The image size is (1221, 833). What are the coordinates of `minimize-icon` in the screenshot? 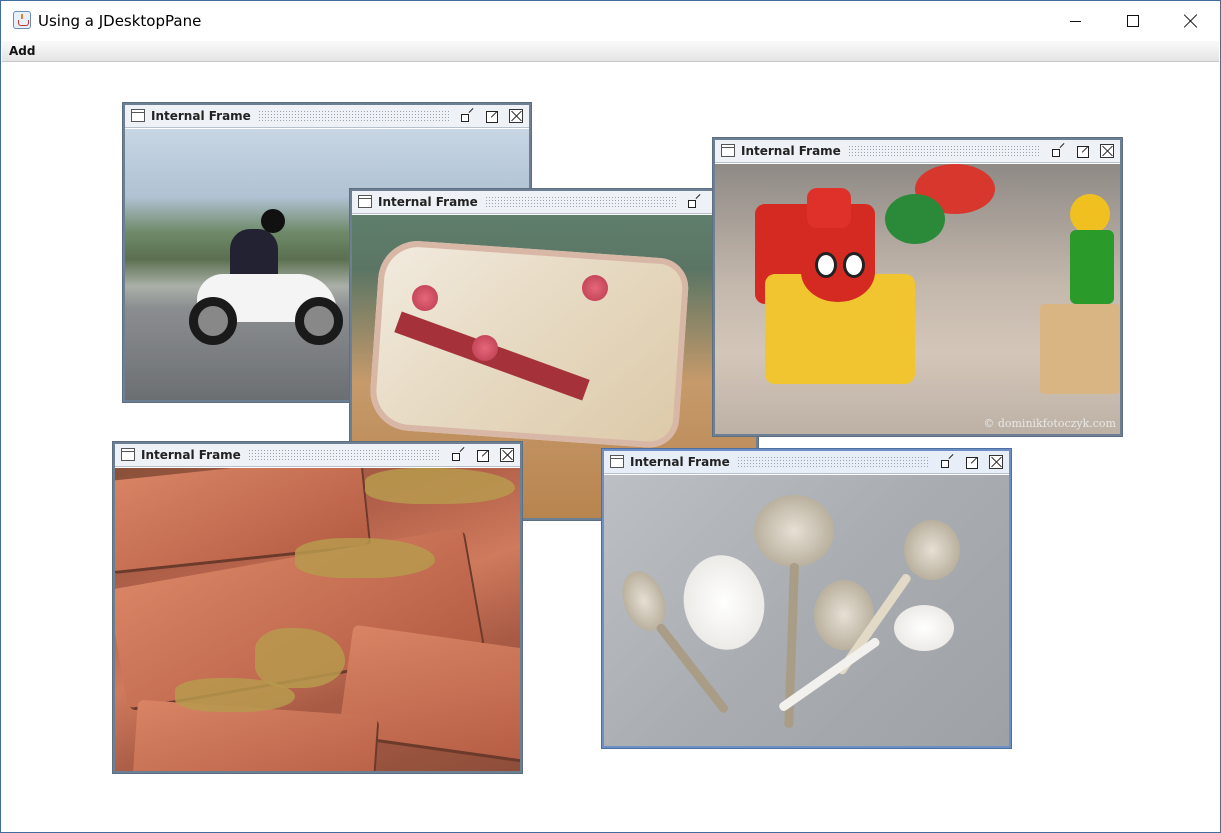 It's located at (1075, 21).